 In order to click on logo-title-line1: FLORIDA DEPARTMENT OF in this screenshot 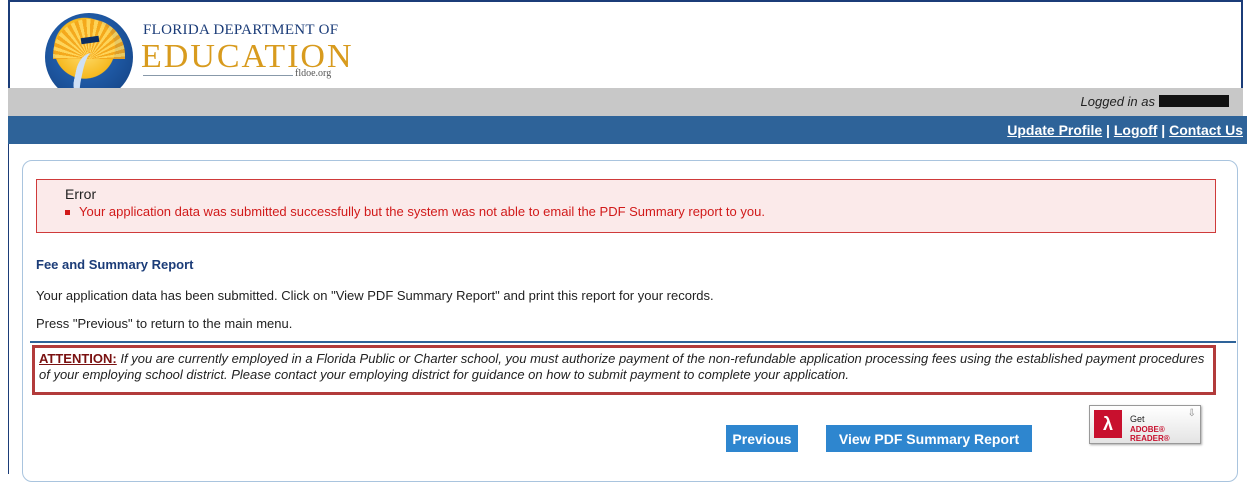, I will do `click(241, 30)`.